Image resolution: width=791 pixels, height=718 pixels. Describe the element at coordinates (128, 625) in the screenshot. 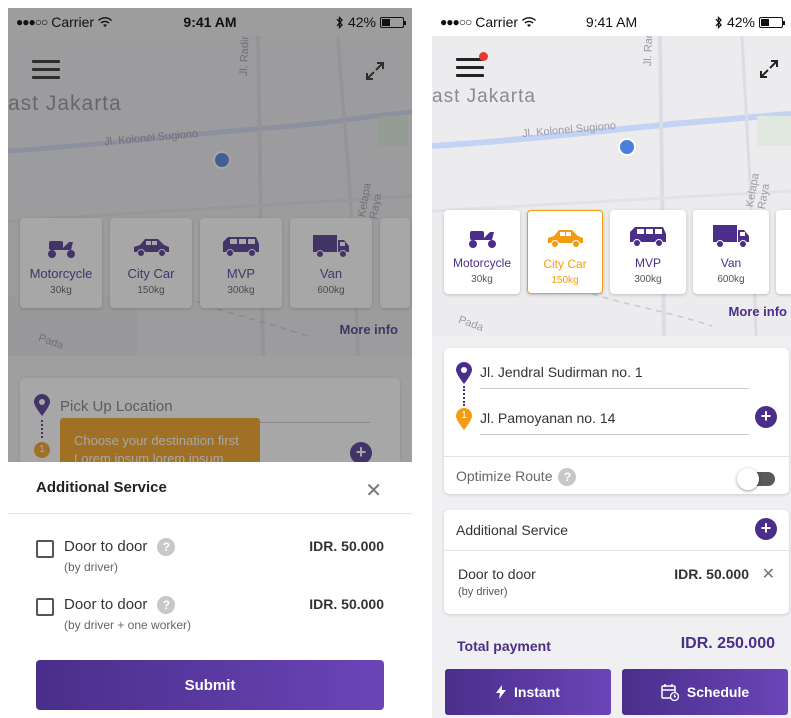

I see `service-sub: (by driver + one worker)` at that location.